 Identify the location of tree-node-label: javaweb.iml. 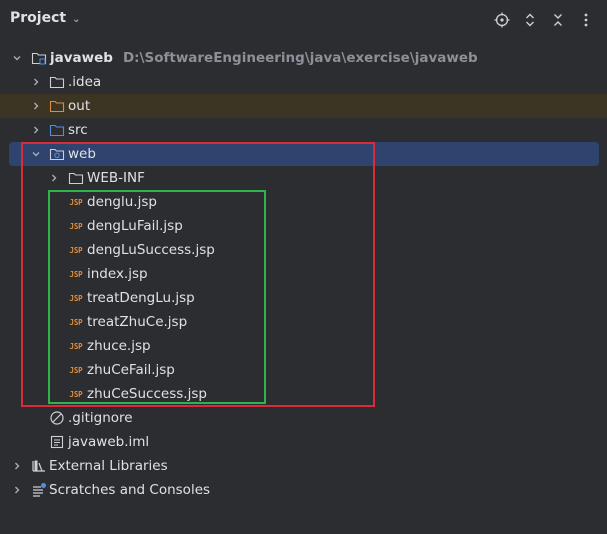
(109, 442).